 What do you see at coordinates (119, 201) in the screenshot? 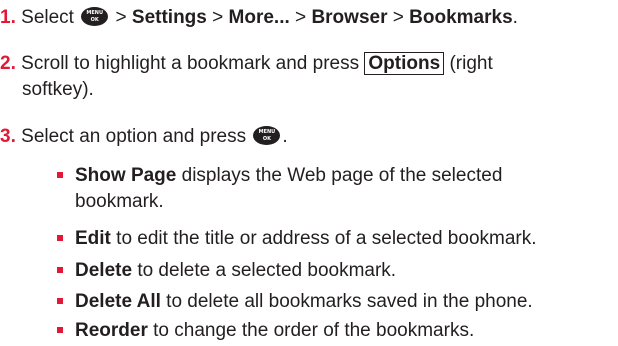
I see `option-desc-continued: bookmark.` at bounding box center [119, 201].